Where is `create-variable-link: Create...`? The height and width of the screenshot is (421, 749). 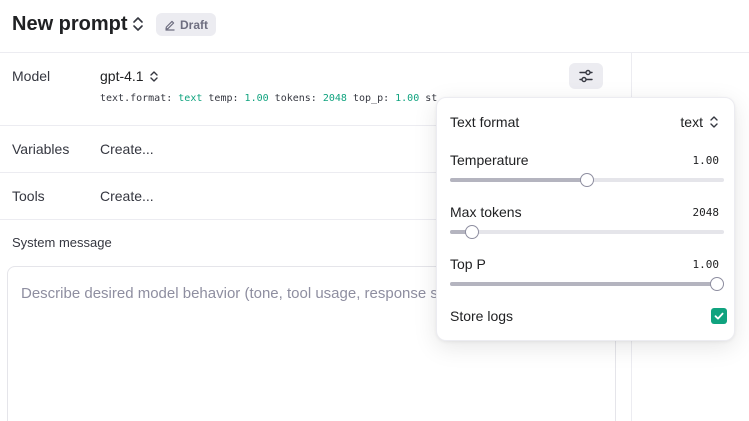 create-variable-link: Create... is located at coordinates (127, 149).